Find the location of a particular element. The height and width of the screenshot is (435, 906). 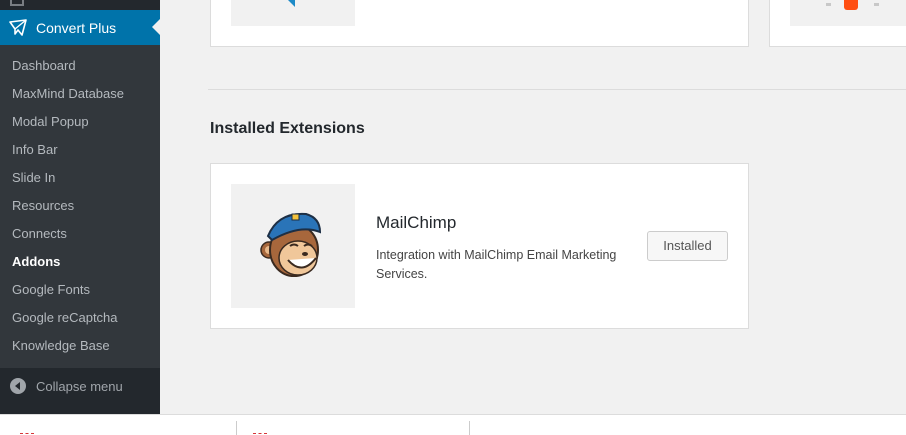

sidebar-item-addons: Addons is located at coordinates (80, 262).